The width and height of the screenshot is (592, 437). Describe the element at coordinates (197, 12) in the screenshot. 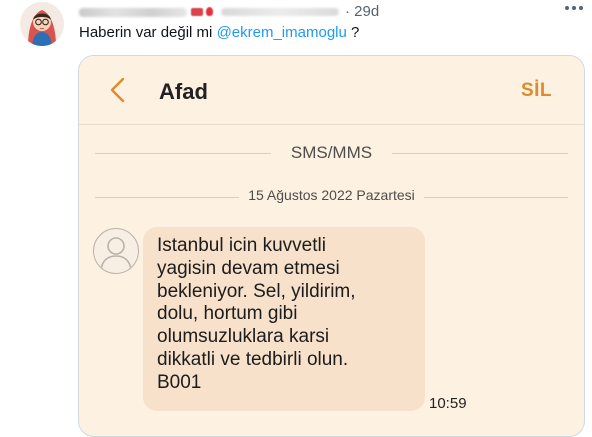

I see `flag-icon` at that location.